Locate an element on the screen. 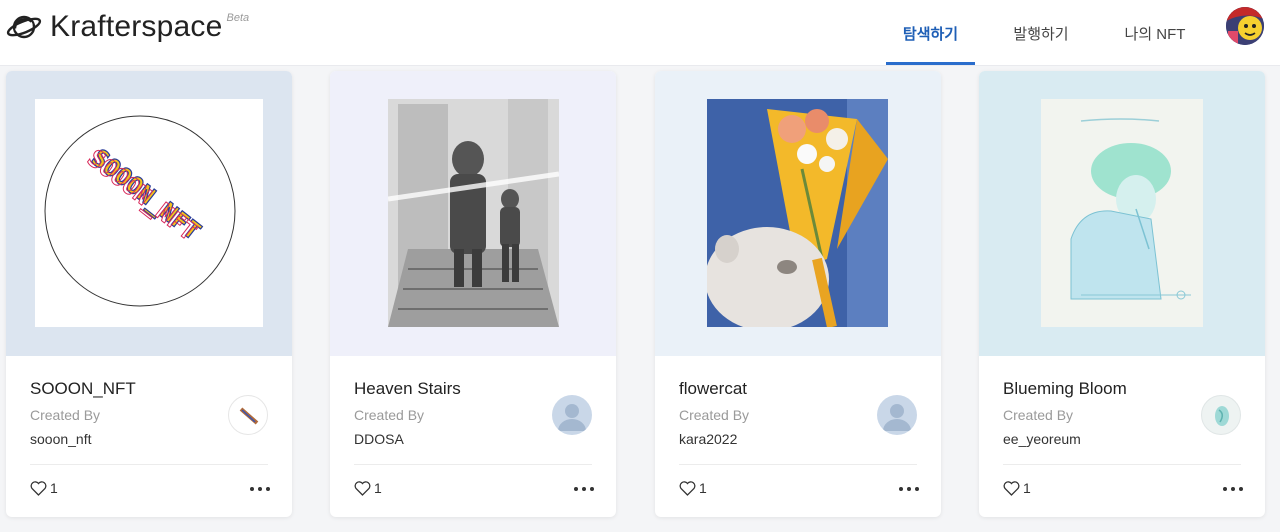 The image size is (1280, 532). nft-title: Heaven Stairs is located at coordinates (407, 388).